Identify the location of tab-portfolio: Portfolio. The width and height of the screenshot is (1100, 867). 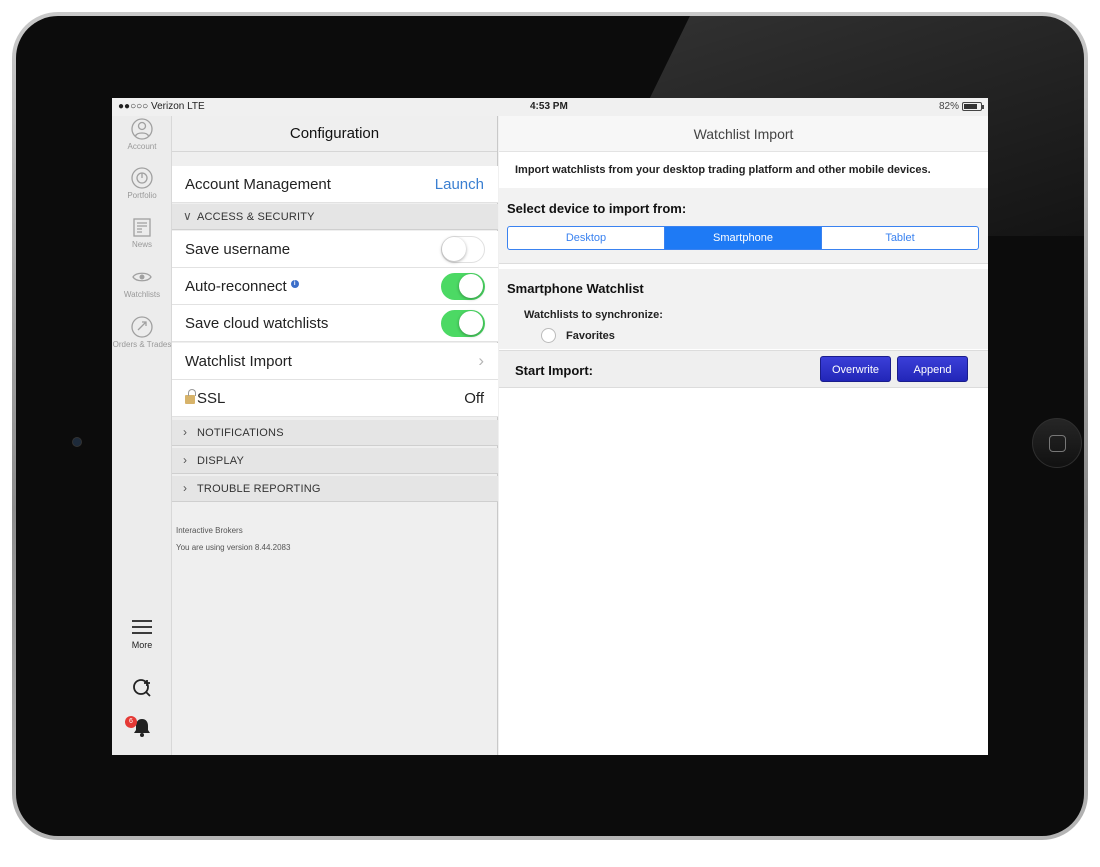
(142, 183).